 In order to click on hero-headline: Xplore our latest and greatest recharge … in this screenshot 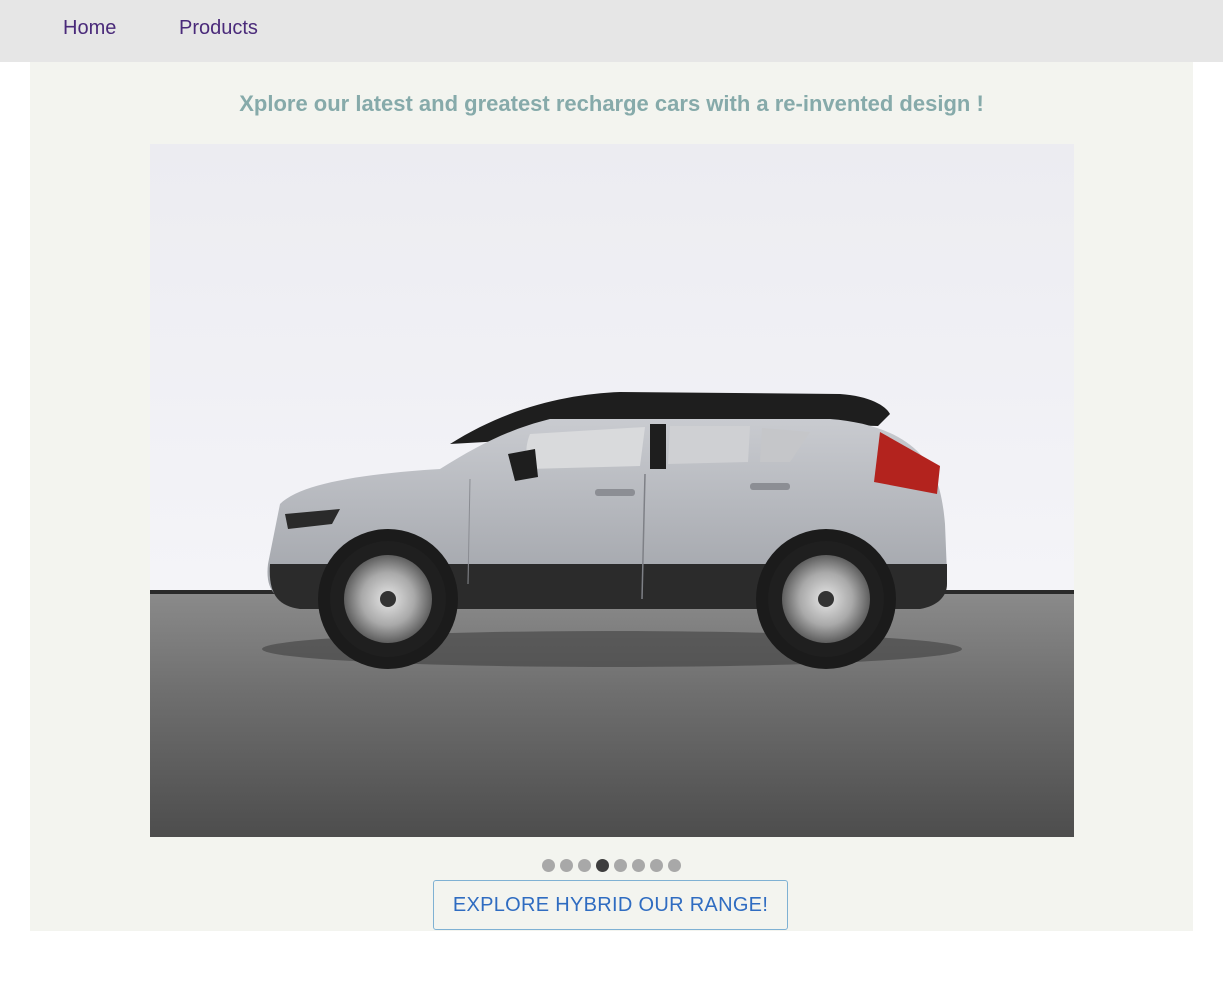, I will do `click(611, 103)`.